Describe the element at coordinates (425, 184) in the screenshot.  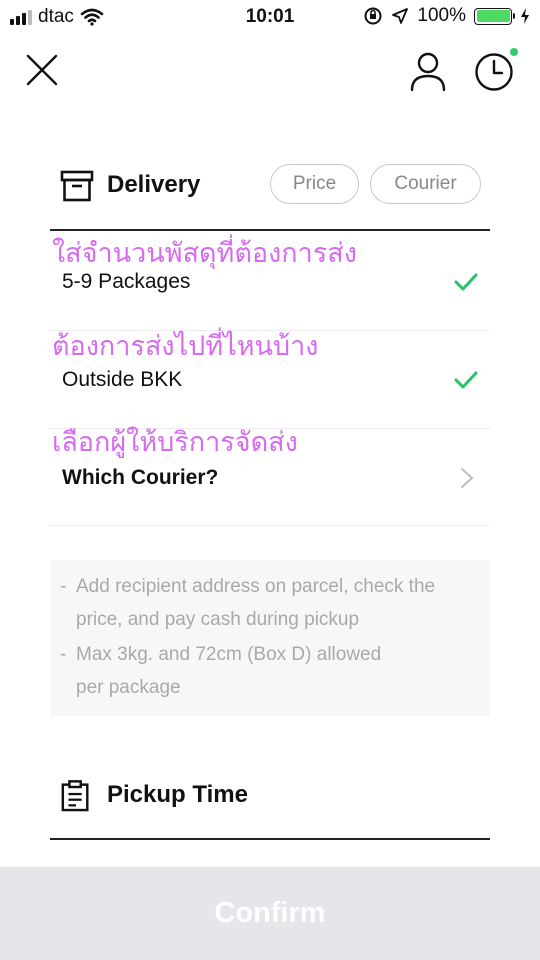
I see `courier-filter-button: Courier` at that location.